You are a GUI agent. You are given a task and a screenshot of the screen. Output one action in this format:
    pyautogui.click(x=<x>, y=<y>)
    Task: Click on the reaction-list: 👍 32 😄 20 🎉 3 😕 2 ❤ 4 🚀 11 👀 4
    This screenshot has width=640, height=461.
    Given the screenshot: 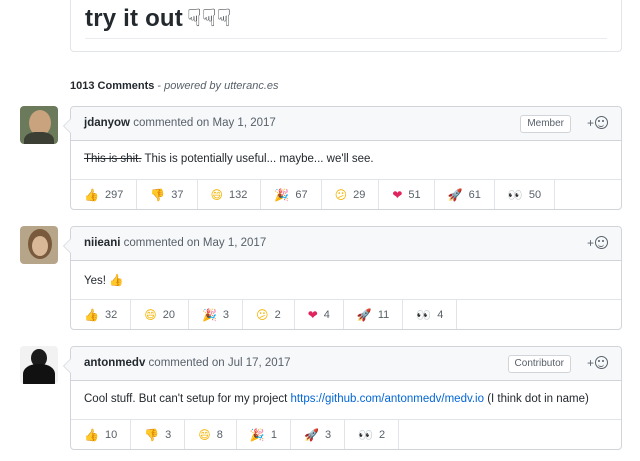 What is the action you would take?
    pyautogui.click(x=346, y=314)
    